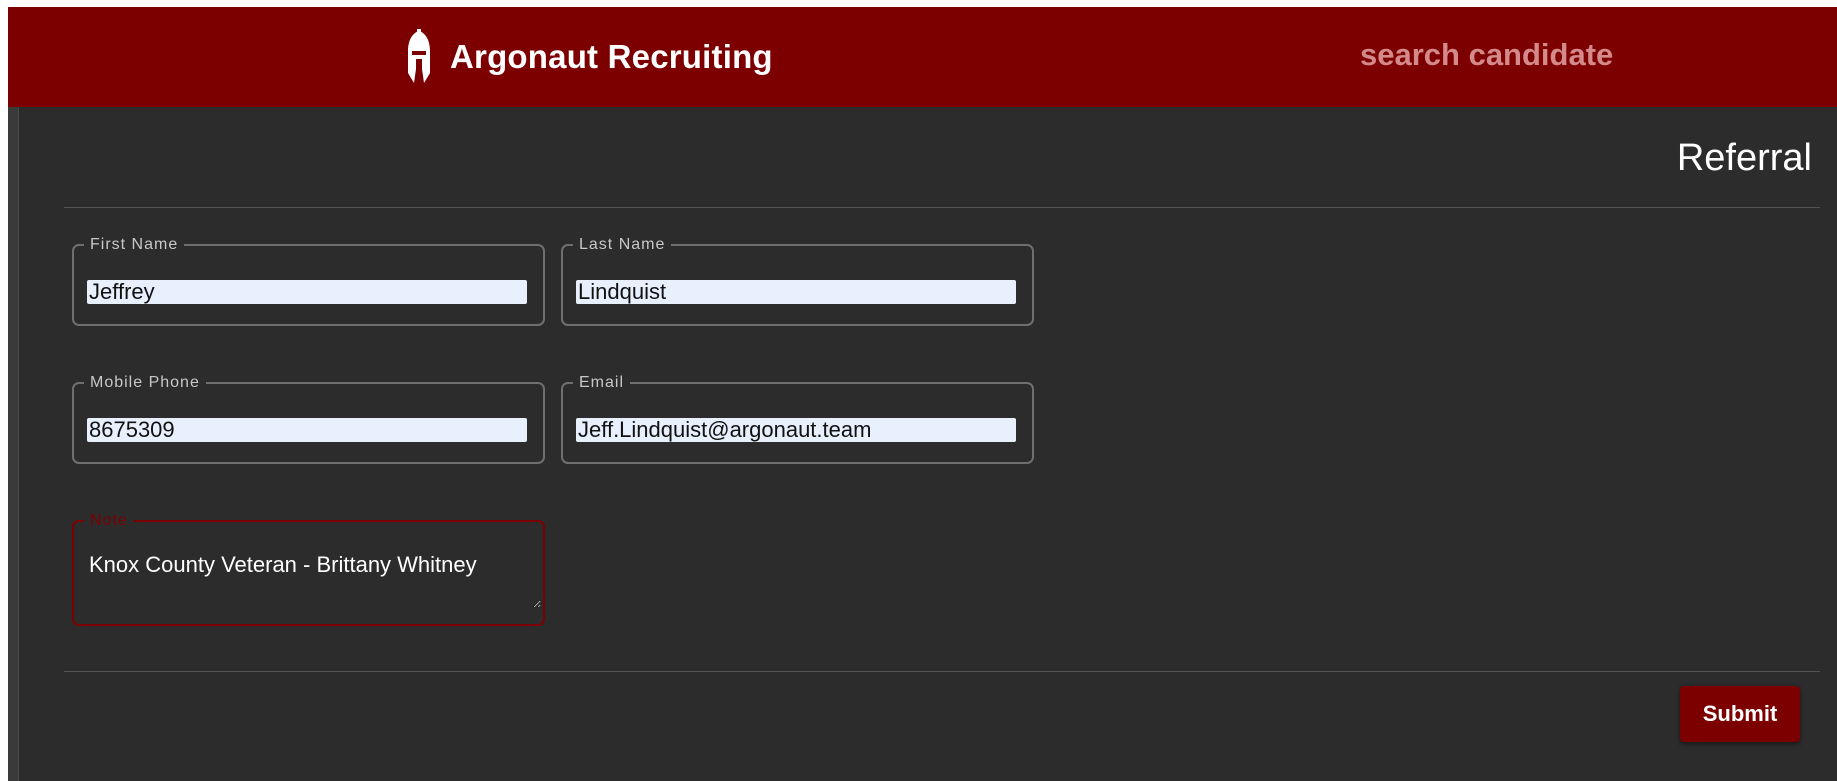 The height and width of the screenshot is (781, 1837). Describe the element at coordinates (1740, 714) in the screenshot. I see `submit-button: Submit` at that location.